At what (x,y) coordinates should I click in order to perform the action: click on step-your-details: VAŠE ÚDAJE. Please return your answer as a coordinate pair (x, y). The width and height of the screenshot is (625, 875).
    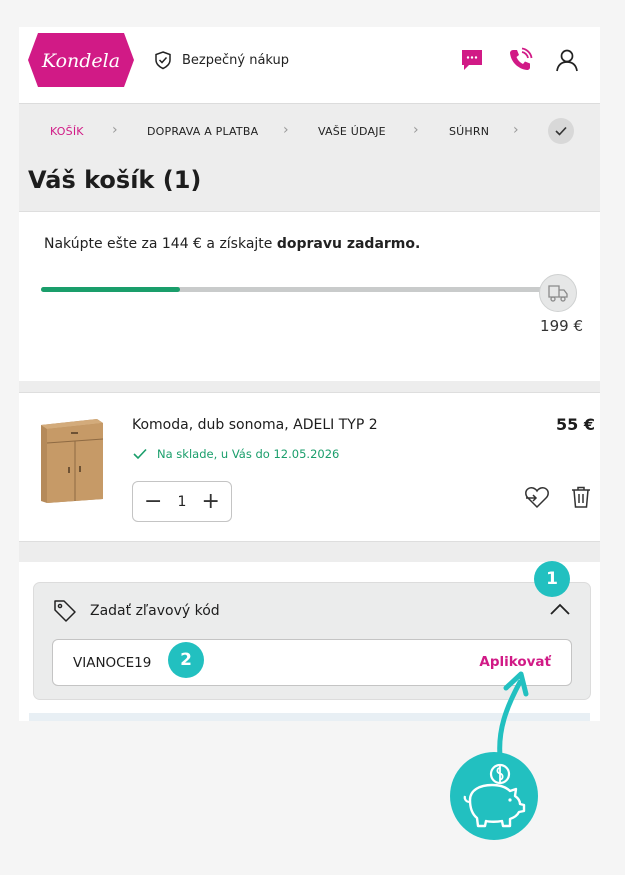
    Looking at the image, I should click on (352, 131).